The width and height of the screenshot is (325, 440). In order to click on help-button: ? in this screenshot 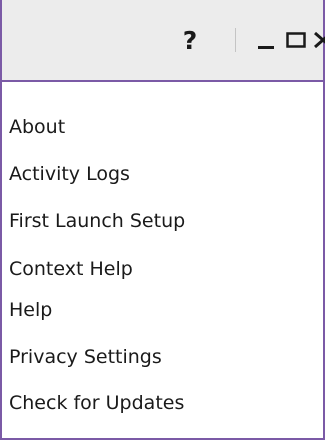, I will do `click(190, 40)`.